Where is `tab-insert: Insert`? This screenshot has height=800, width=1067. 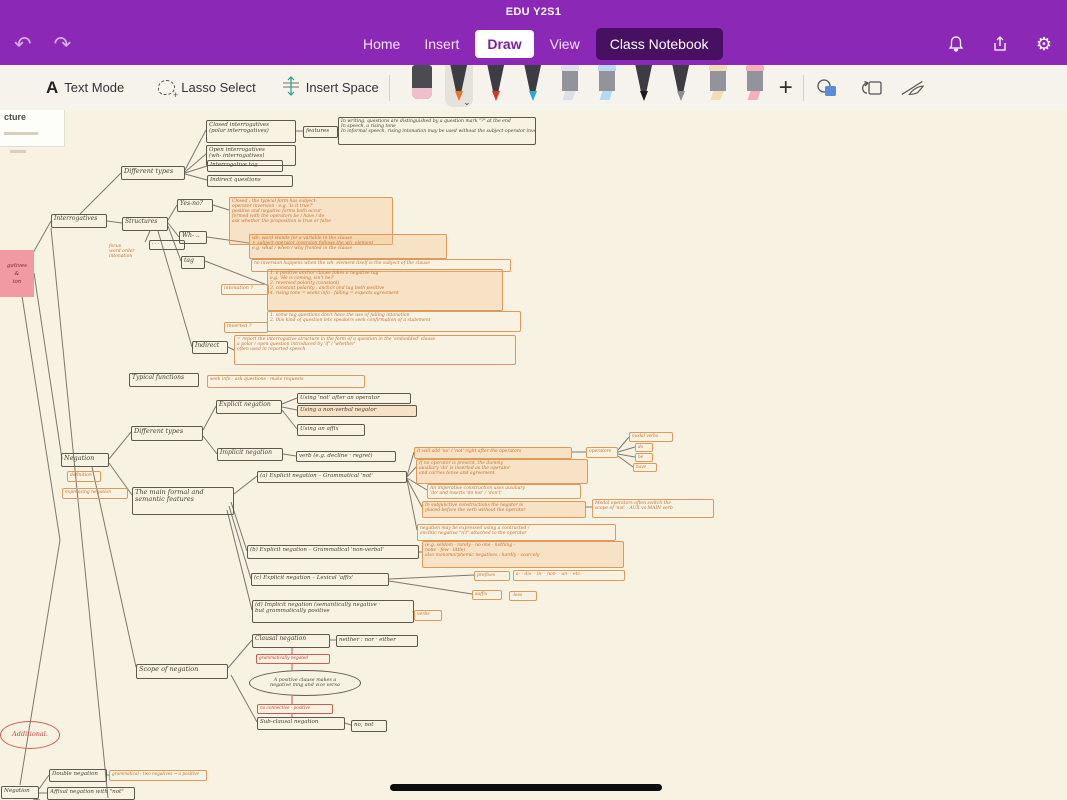
tab-insert: Insert is located at coordinates (441, 44).